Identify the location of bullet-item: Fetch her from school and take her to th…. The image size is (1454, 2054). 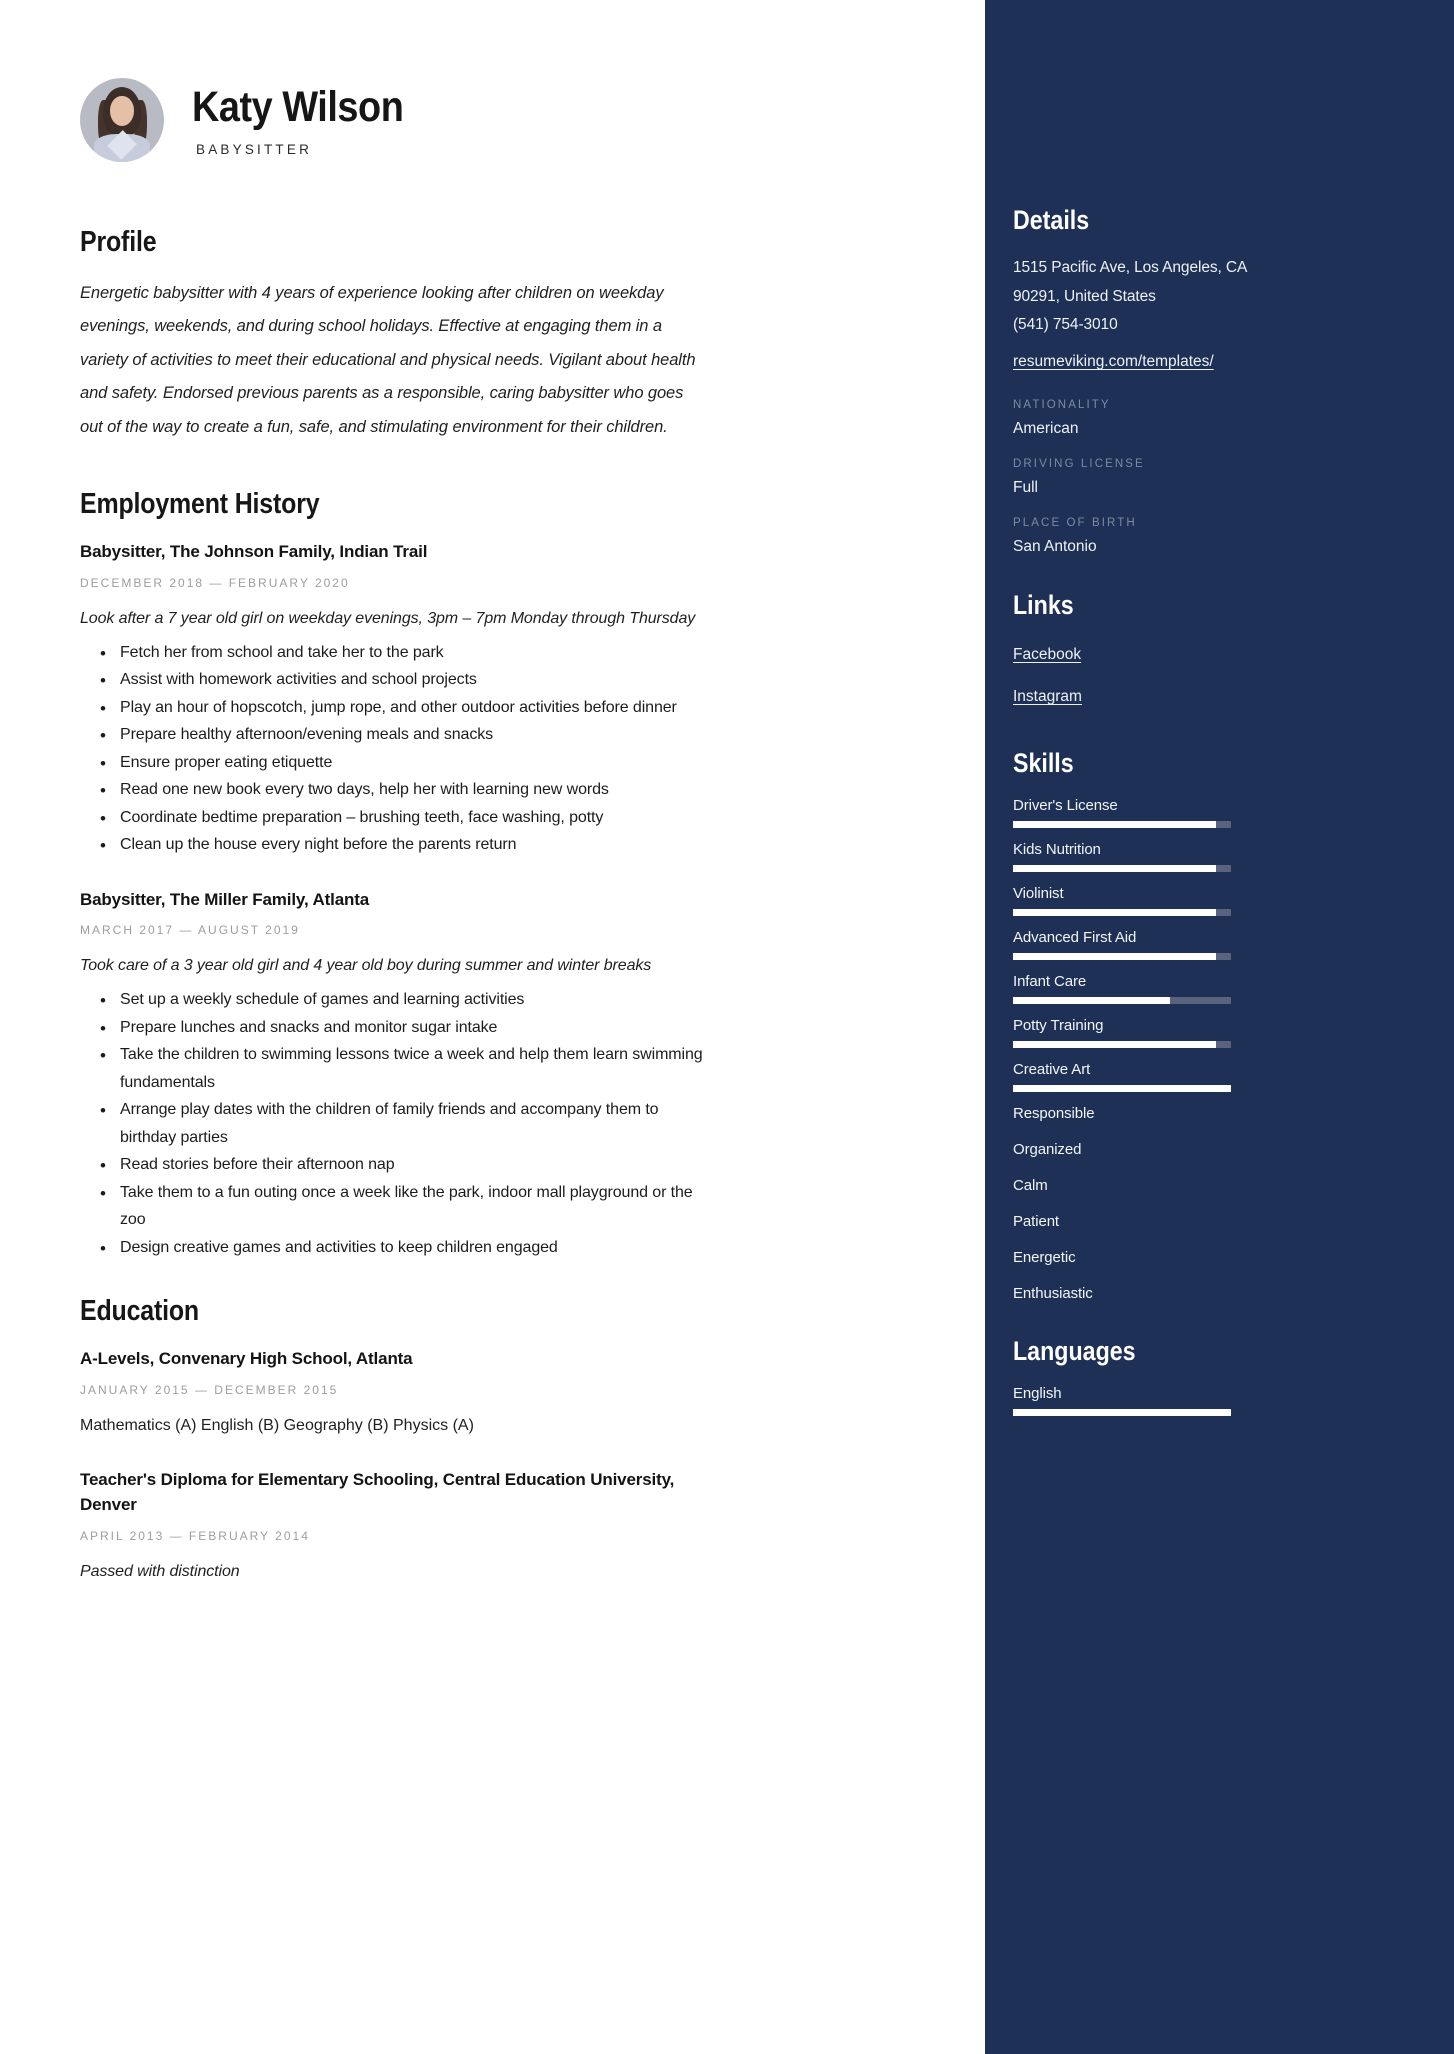
(409, 653).